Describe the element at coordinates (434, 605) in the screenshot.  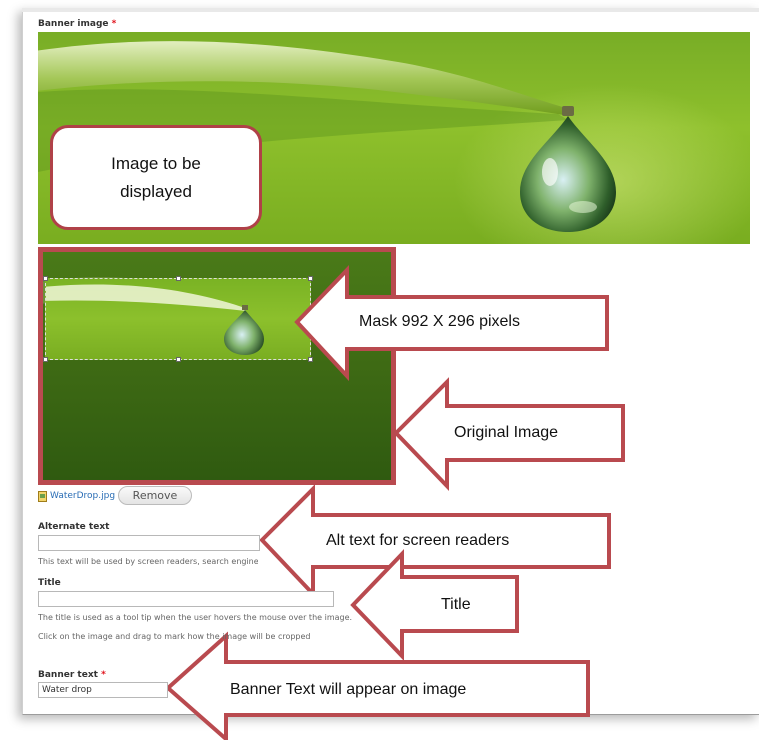
I see `arrow-title` at that location.